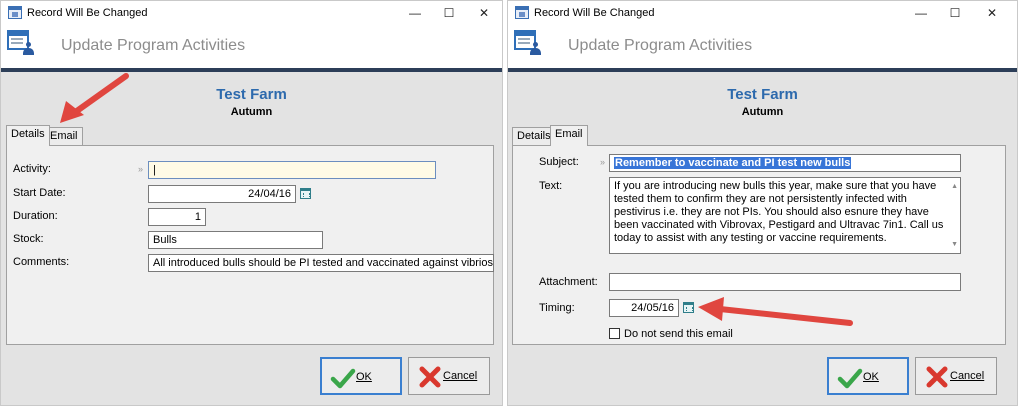 Image resolution: width=1018 pixels, height=406 pixels. What do you see at coordinates (785, 282) in the screenshot?
I see `attachment-input` at bounding box center [785, 282].